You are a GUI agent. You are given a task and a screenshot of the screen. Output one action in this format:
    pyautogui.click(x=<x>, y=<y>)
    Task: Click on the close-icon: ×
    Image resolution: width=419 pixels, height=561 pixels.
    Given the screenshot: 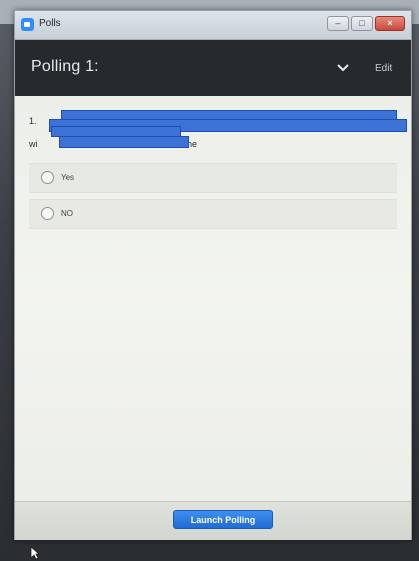 What is the action you would take?
    pyautogui.click(x=390, y=23)
    